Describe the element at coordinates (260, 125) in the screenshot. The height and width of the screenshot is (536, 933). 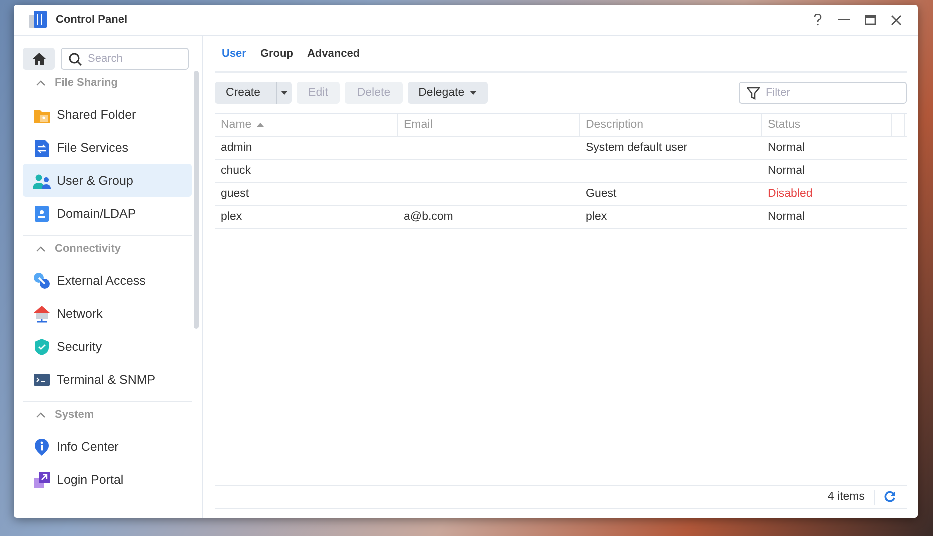
I see `sort-arrow-icon` at that location.